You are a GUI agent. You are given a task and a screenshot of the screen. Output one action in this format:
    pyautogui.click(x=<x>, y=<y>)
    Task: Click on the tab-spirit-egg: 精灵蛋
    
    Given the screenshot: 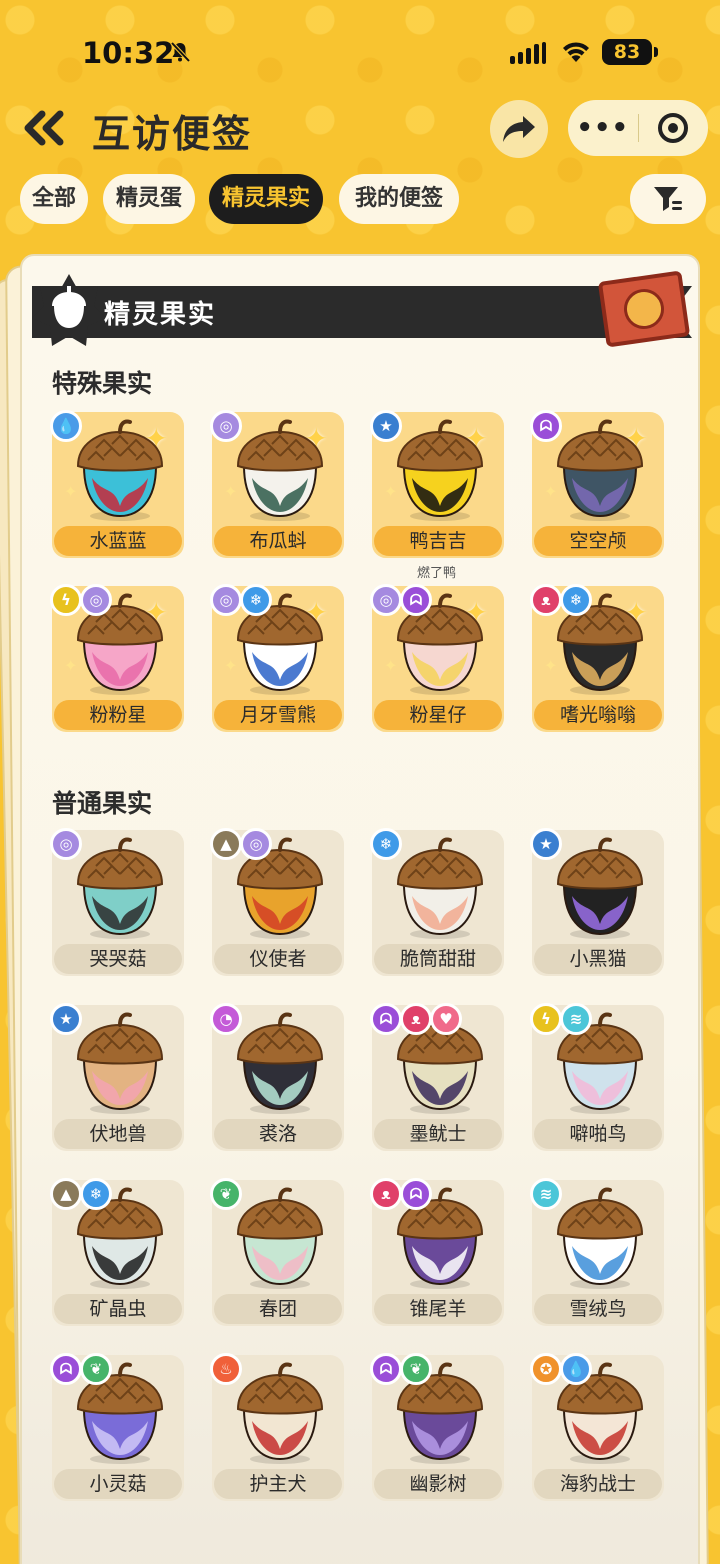 What is the action you would take?
    pyautogui.click(x=149, y=199)
    